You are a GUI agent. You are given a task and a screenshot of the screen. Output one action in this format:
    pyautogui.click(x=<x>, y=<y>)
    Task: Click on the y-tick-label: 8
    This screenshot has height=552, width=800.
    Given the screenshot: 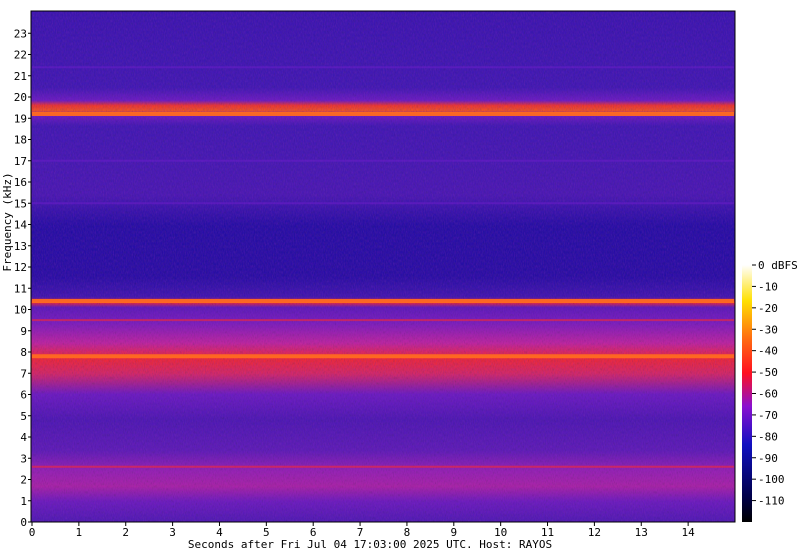 What is the action you would take?
    pyautogui.click(x=23, y=352)
    